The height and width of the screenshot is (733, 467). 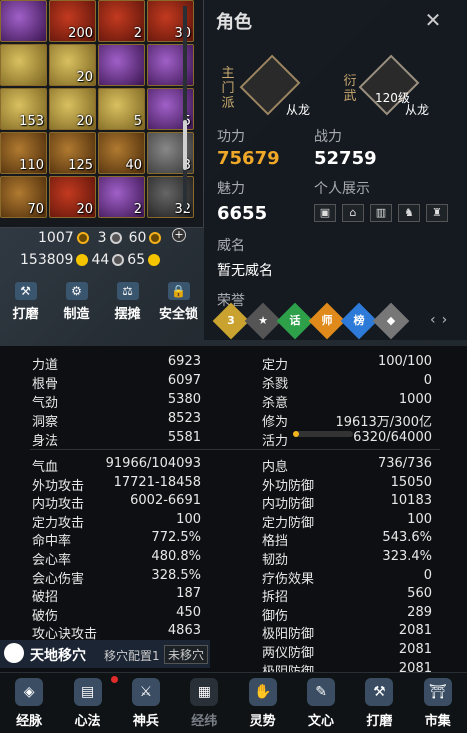 I want to click on inventory-toolbar: ⚒ 打磨 ⚙ 制造 ⚖ 摆摊 🔒 安全锁, so click(x=102, y=304).